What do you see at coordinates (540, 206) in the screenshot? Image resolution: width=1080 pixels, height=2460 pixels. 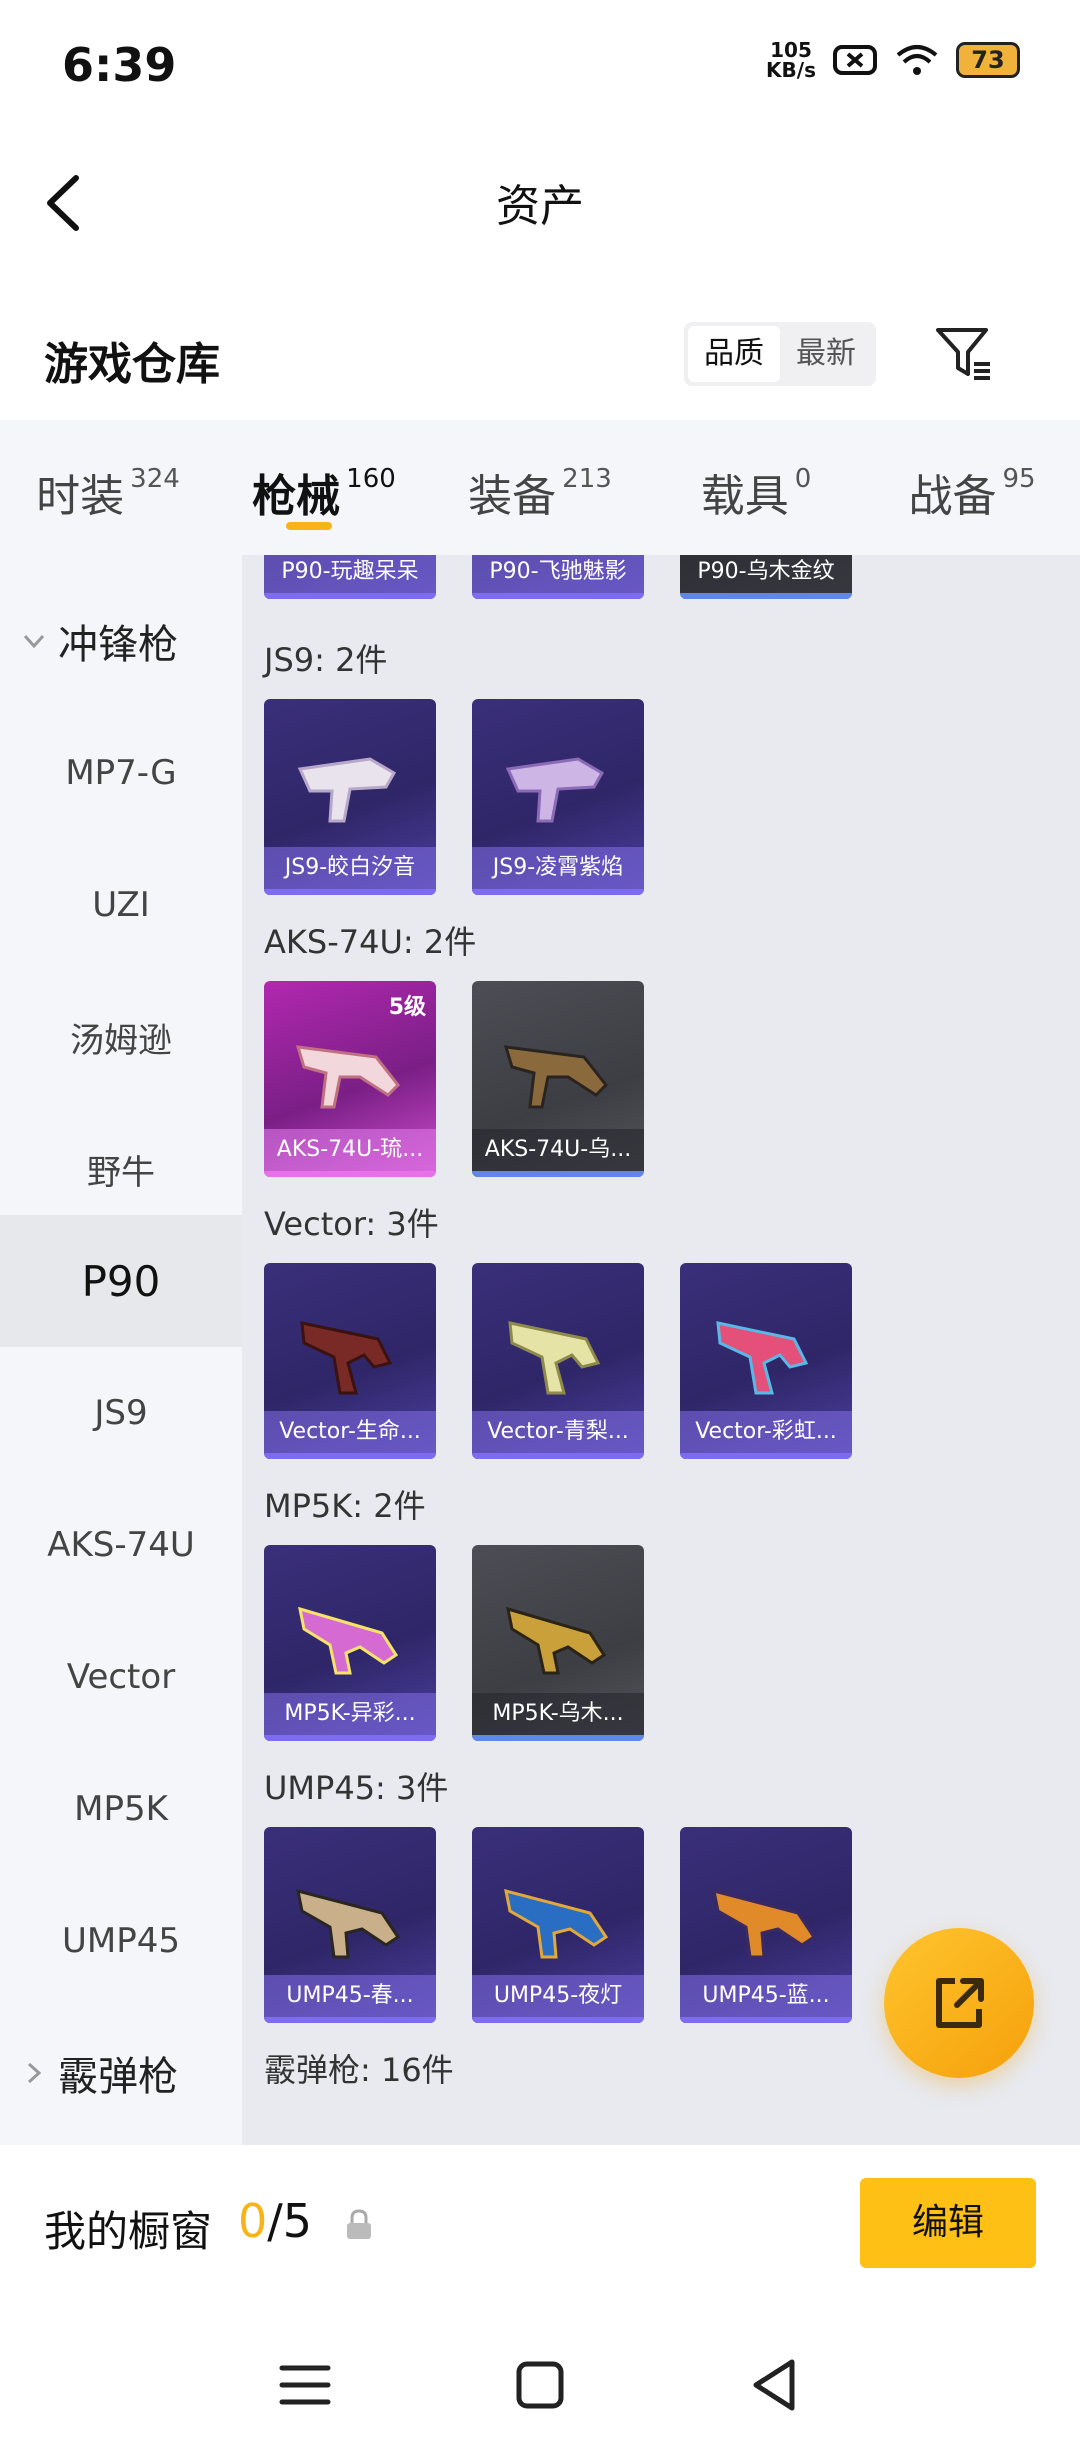 I see `page-title: 资产` at bounding box center [540, 206].